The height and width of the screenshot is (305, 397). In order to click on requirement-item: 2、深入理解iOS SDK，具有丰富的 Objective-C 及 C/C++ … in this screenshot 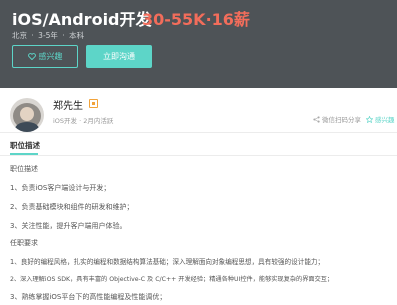, I will do `click(172, 279)`.